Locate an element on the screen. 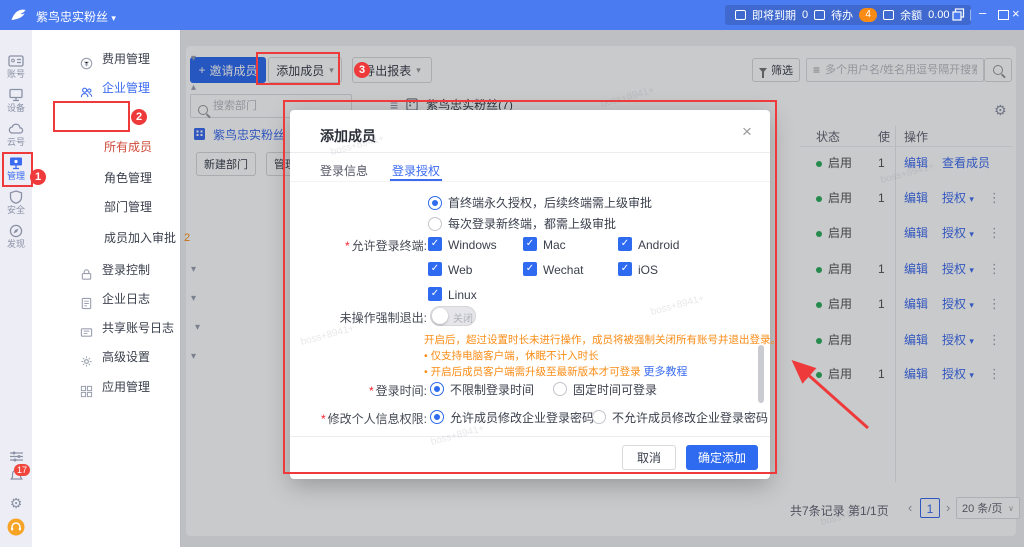 The height and width of the screenshot is (547, 1024). annotation-box-rail-management is located at coordinates (17, 169).